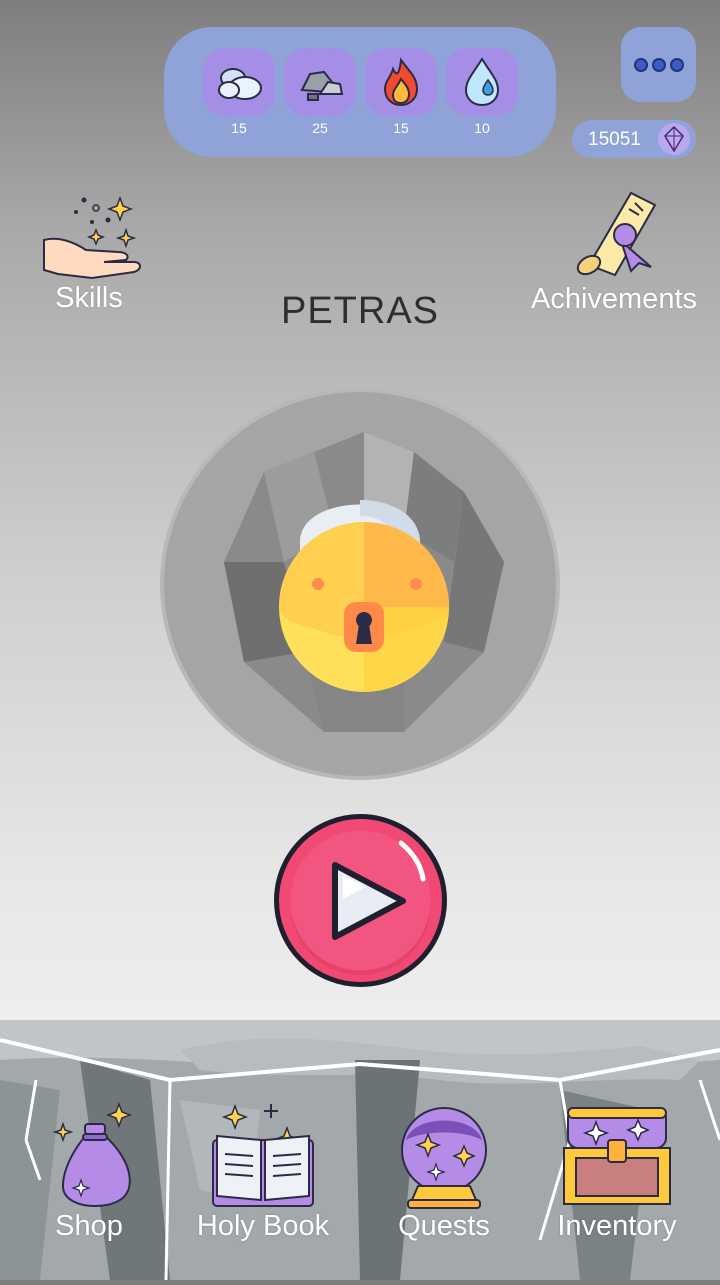 The height and width of the screenshot is (1285, 720). Describe the element at coordinates (360, 92) in the screenshot. I see `resource-bar: 15 25 15 10` at that location.